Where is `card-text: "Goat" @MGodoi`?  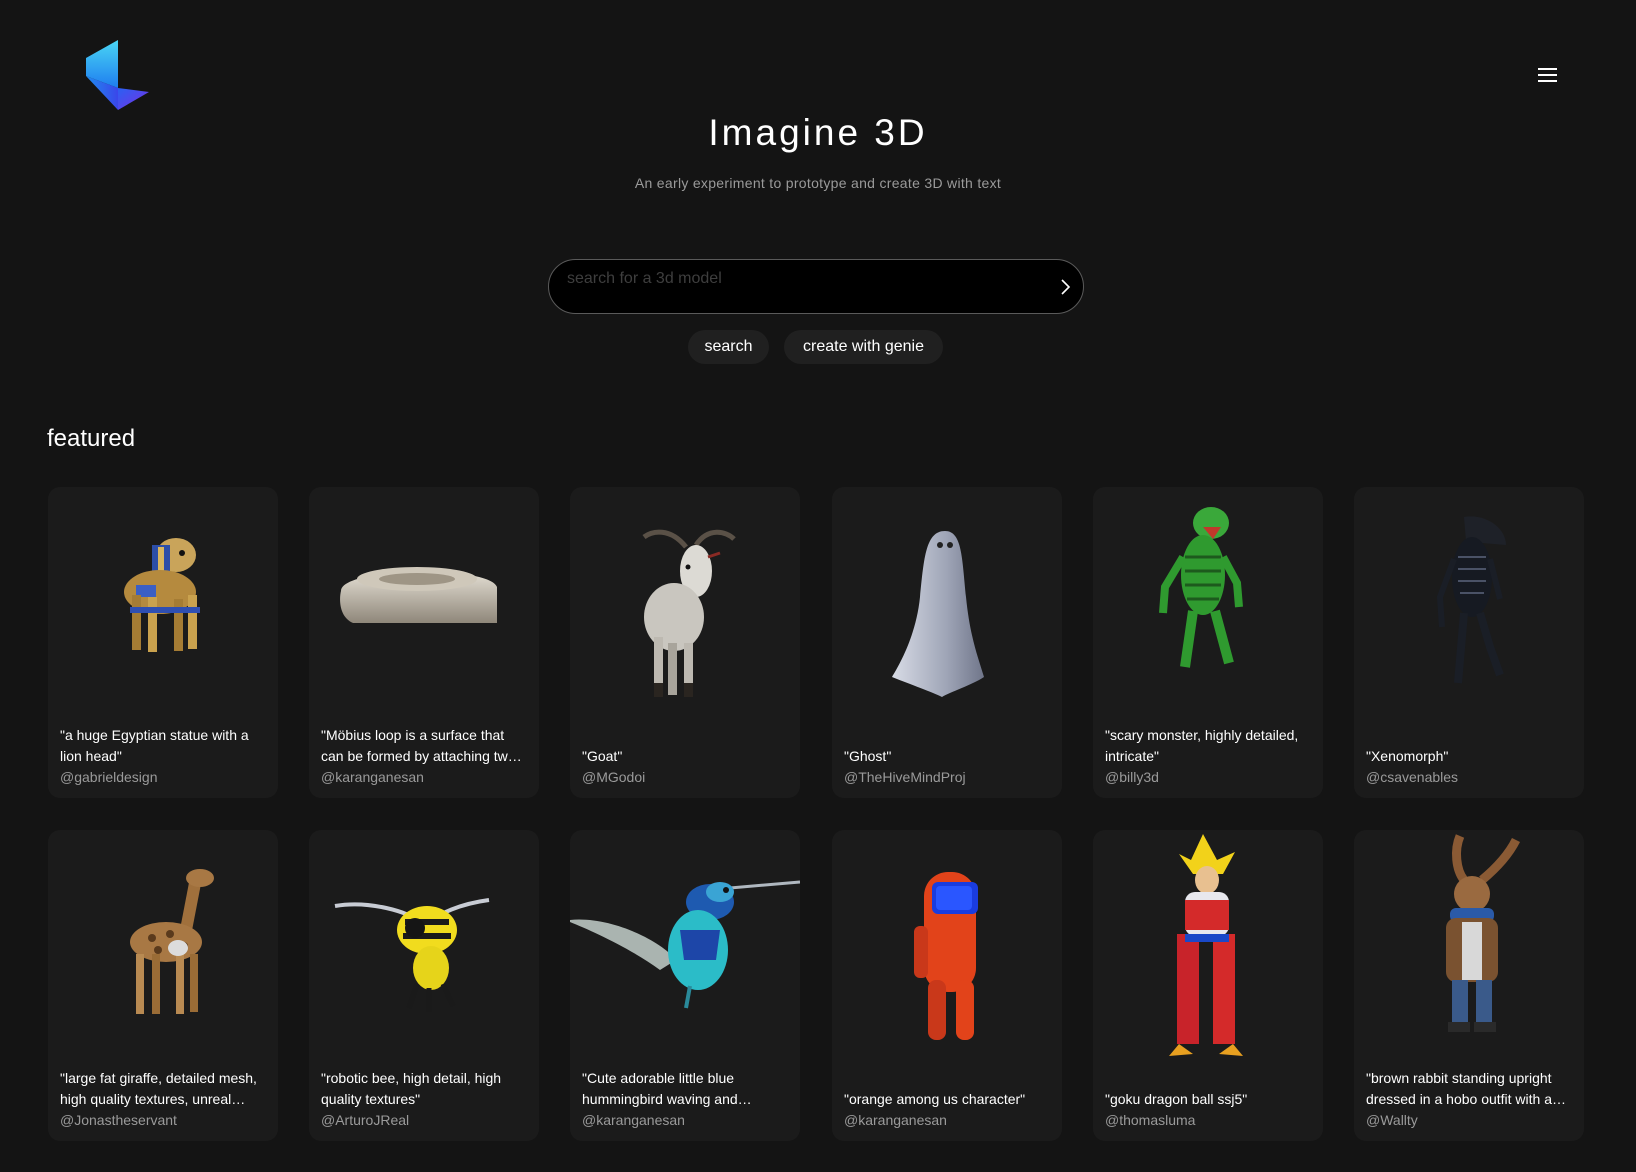
card-text: "Goat" @MGodoi is located at coordinates (685, 767).